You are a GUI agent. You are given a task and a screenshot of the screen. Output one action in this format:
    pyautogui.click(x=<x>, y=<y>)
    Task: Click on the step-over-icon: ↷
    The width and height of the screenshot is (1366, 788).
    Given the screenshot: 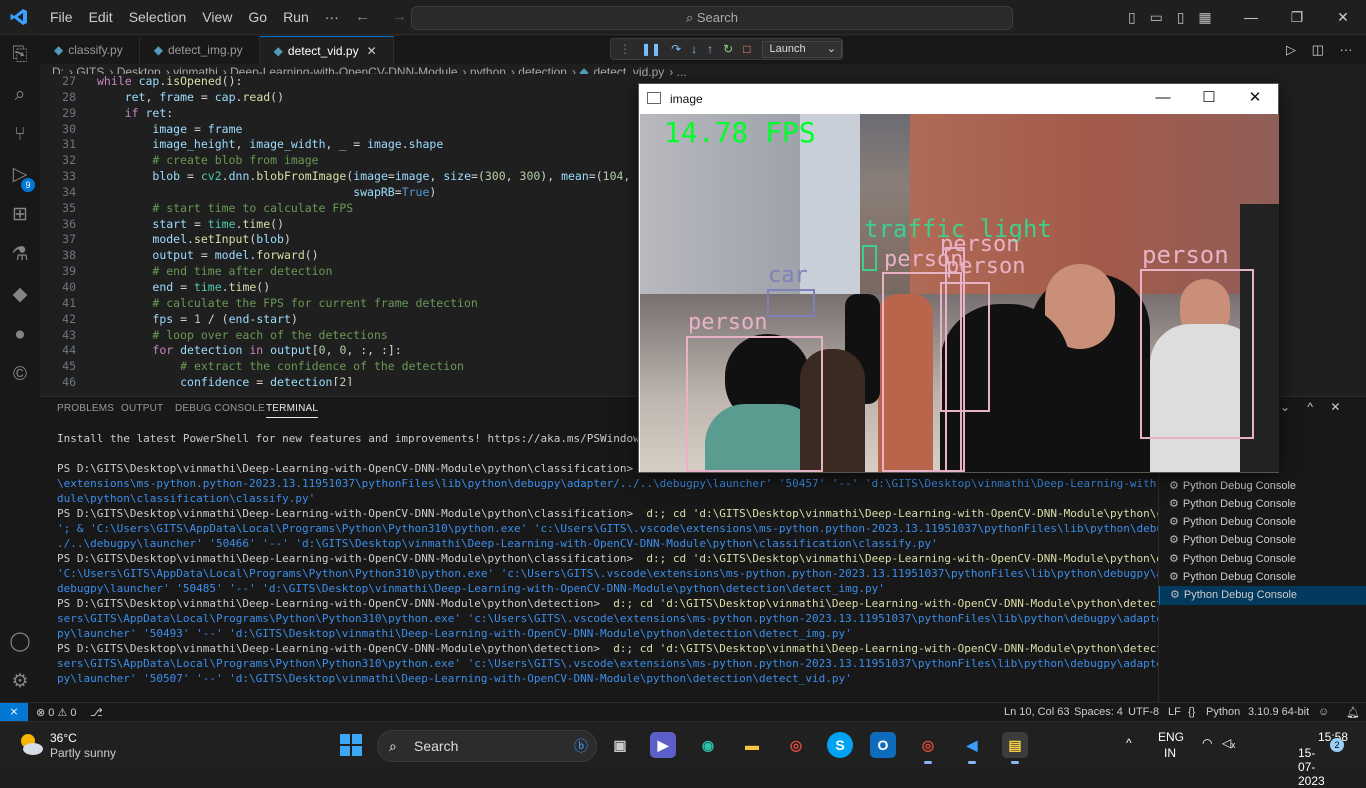 What is the action you would take?
    pyautogui.click(x=676, y=49)
    